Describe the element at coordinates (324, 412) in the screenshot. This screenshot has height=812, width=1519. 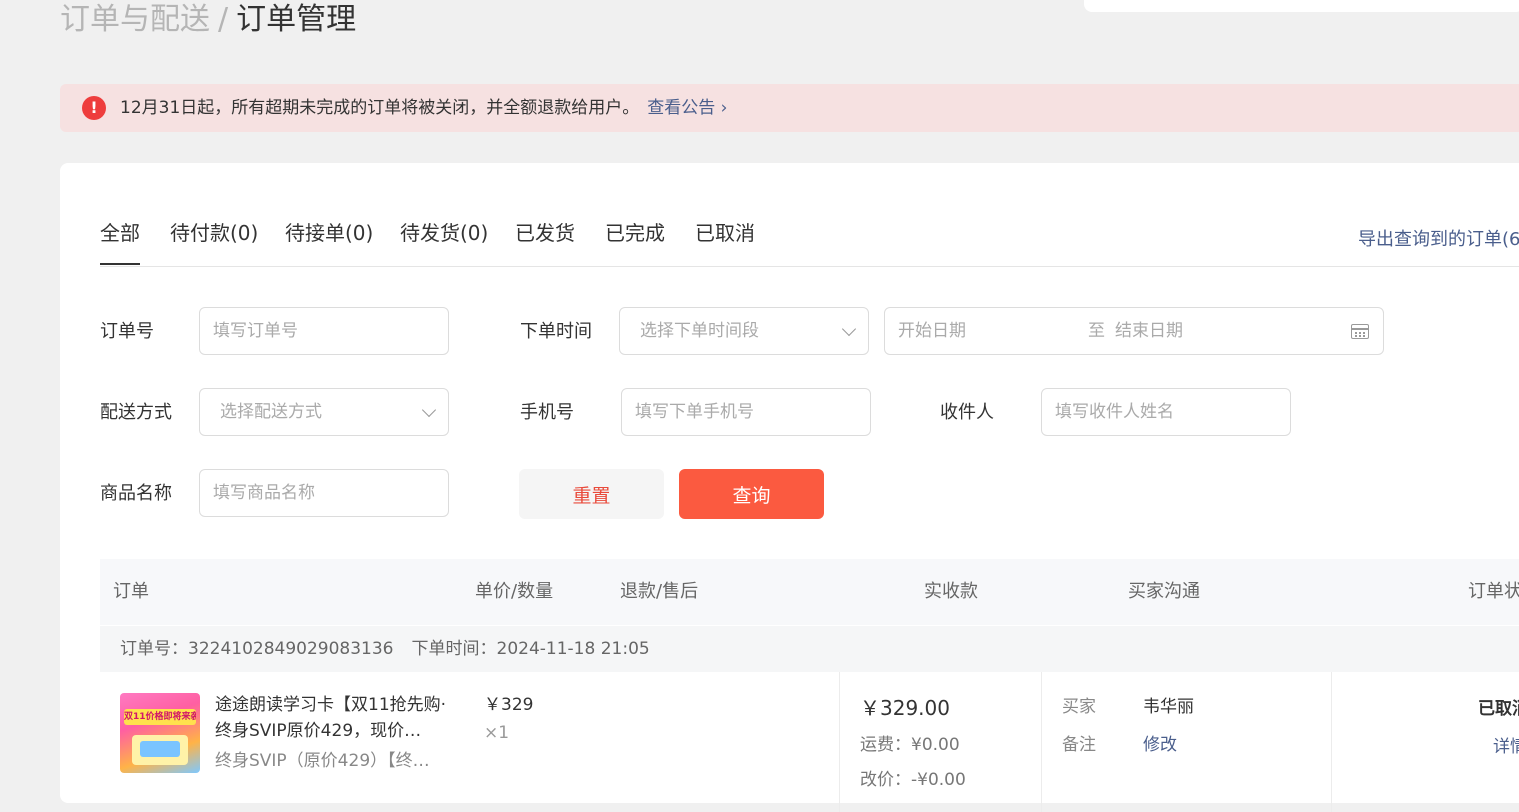
I see `delivery-select: 选择配送方式` at that location.